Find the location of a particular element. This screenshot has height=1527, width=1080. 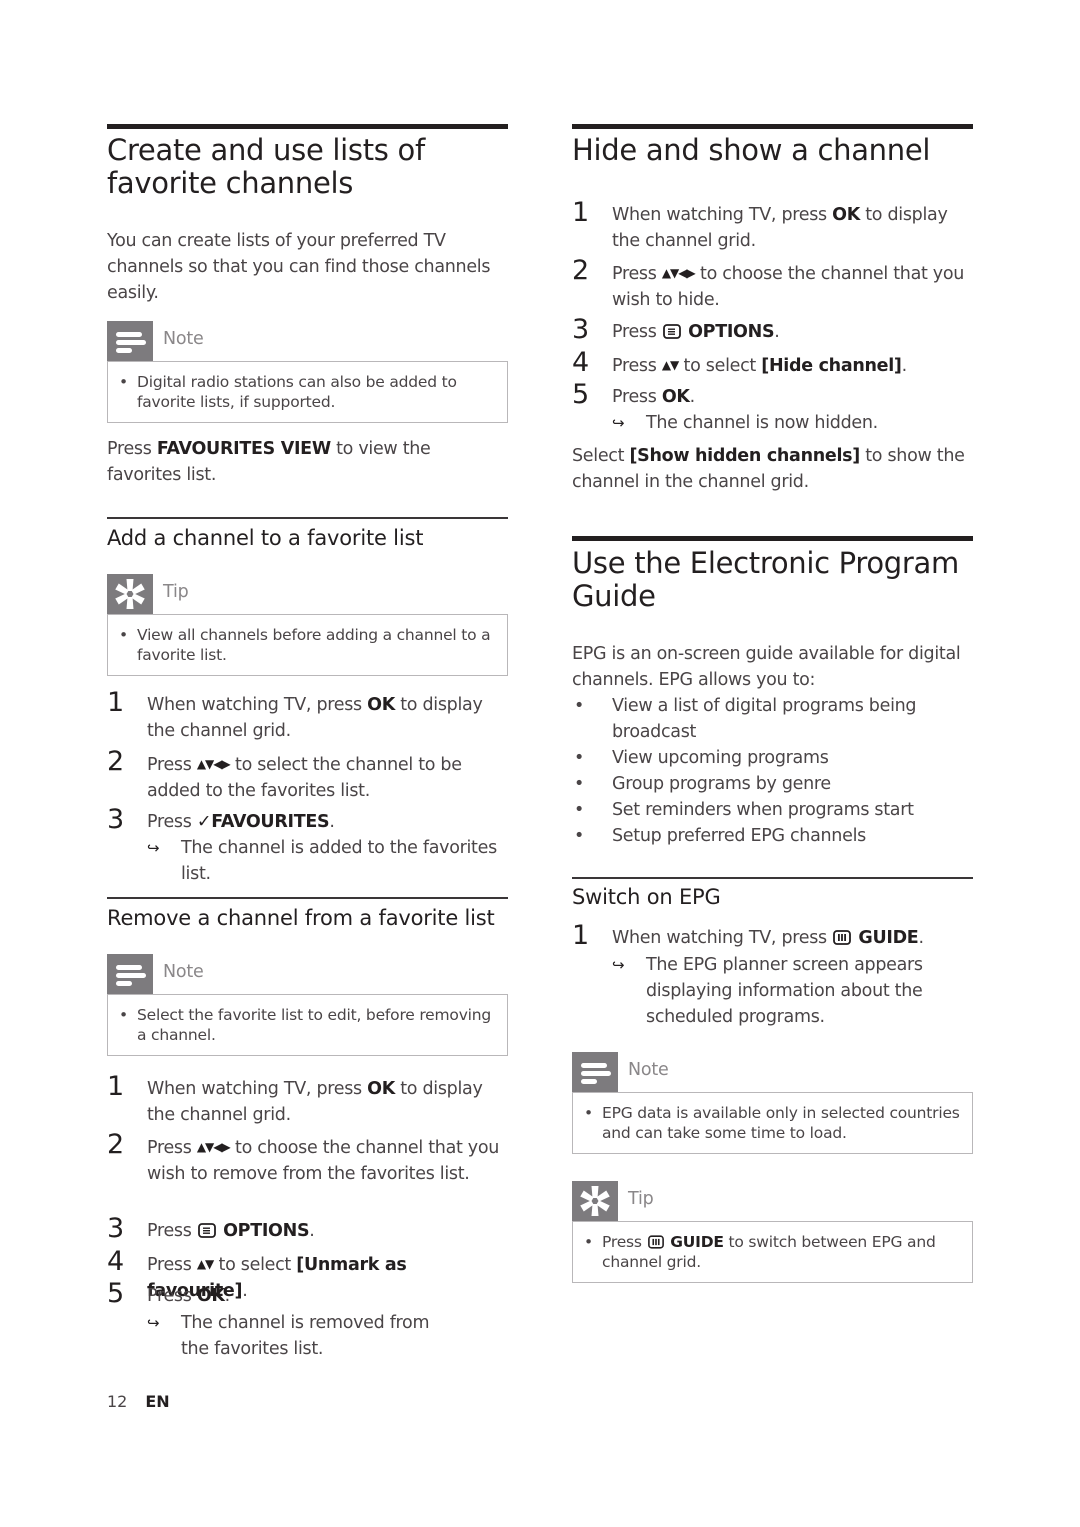

list-item: • Setup preferred EPG channels is located at coordinates (772, 836).